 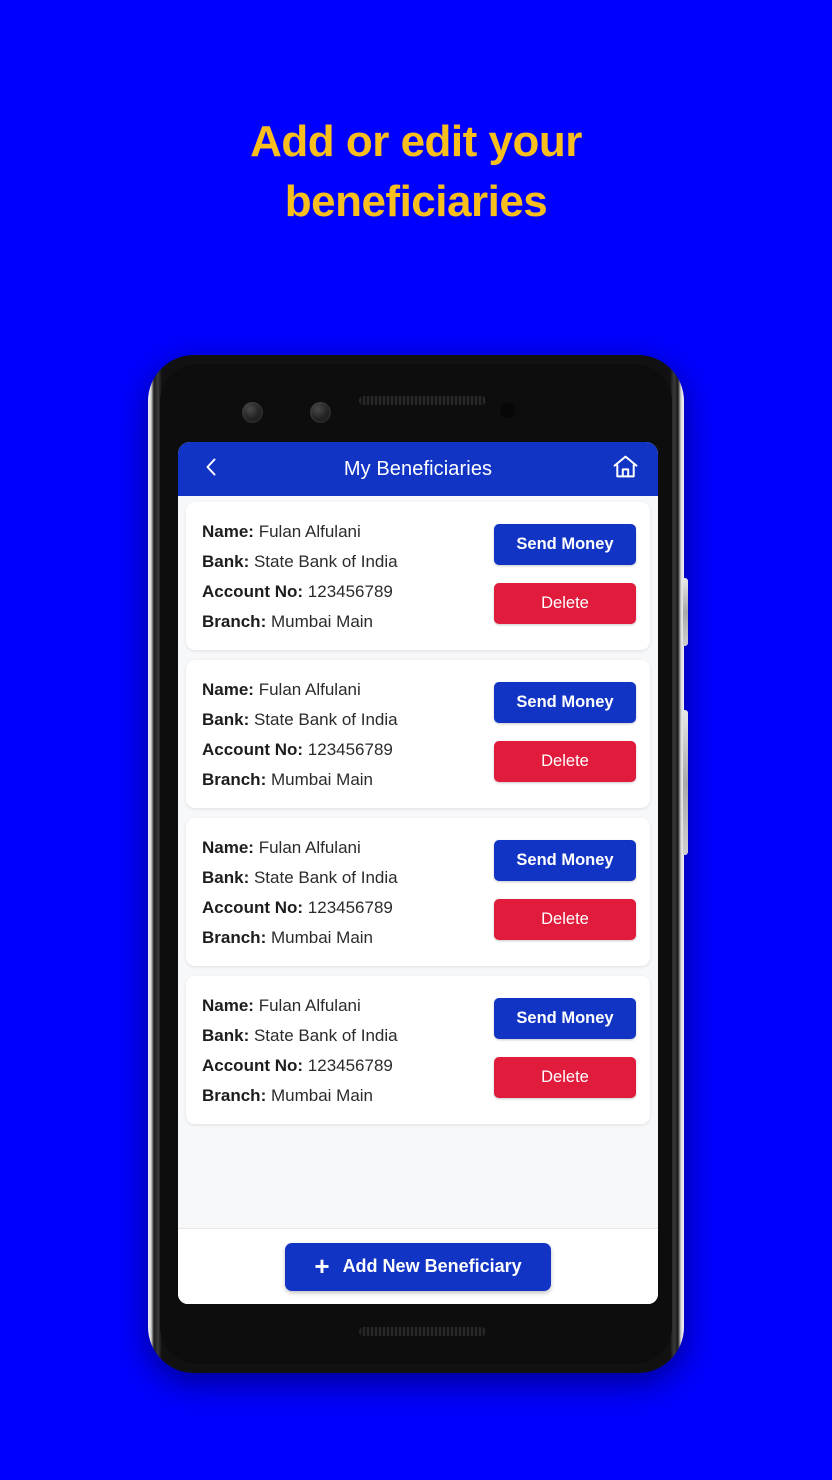 I want to click on bottom-action-bar: + Add New Beneficiary, so click(x=418, y=1266).